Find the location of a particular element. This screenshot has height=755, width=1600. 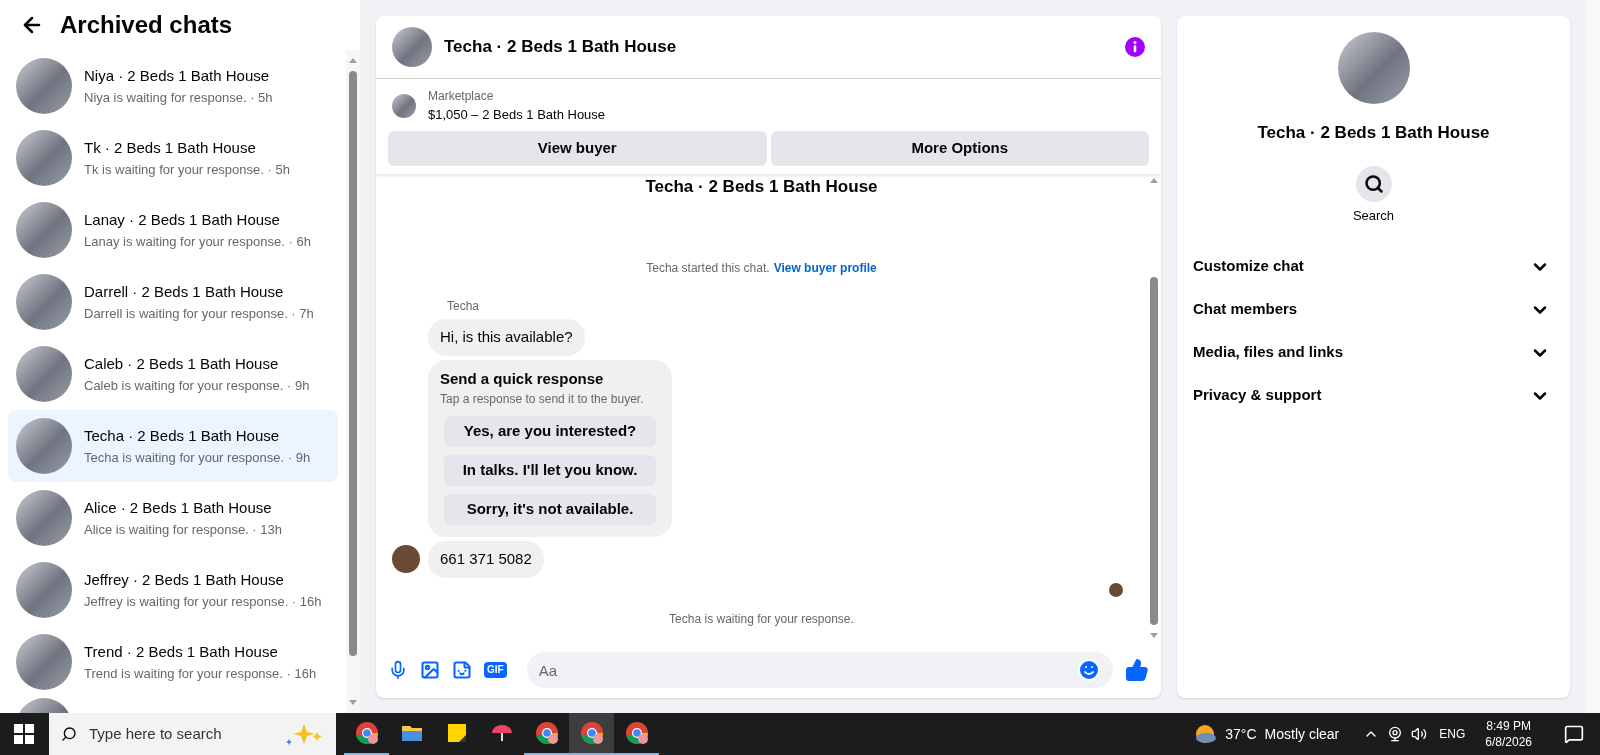

waiting-status: Techa is waiting for your response. is located at coordinates (761, 619).